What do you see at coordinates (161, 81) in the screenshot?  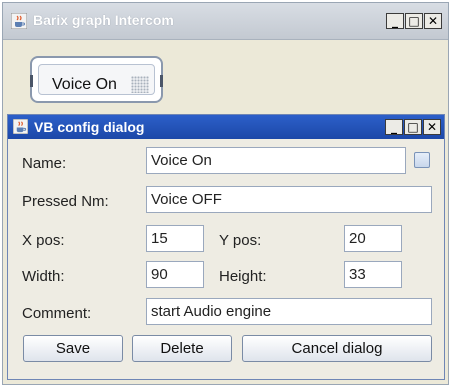 I see `resize-handle-right` at bounding box center [161, 81].